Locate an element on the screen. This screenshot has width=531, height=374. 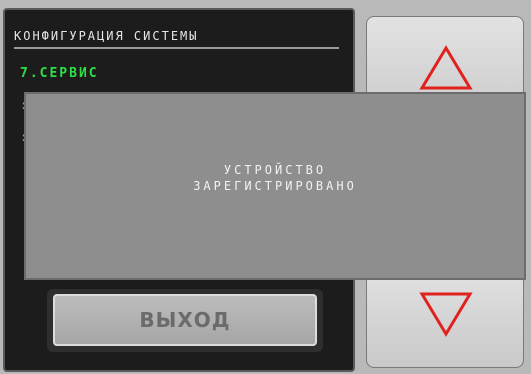
exit-button: ВЫХОД is located at coordinates (185, 320).